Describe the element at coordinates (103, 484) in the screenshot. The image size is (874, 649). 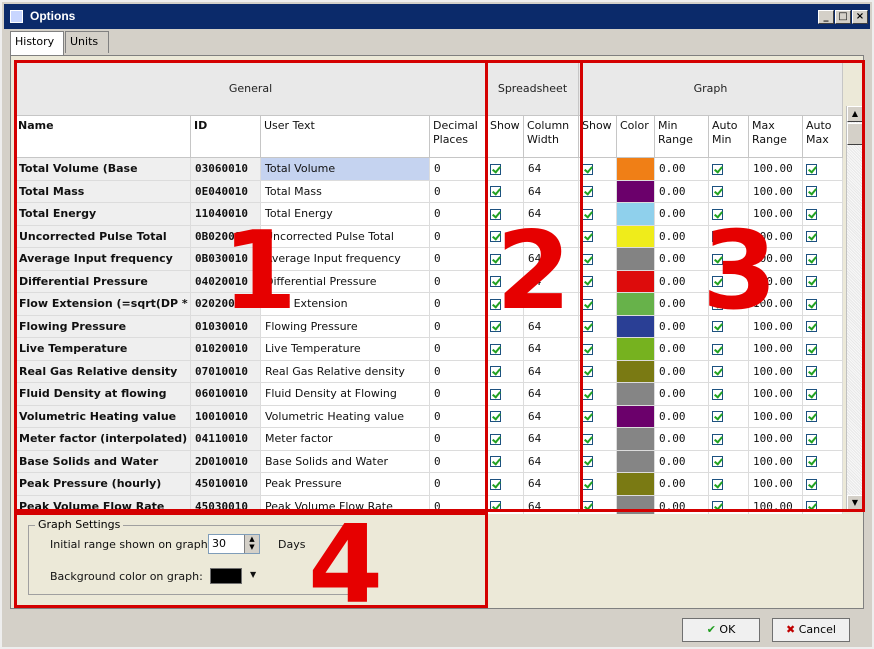
I see `name-cell: Peak Pressure (hourly)` at that location.